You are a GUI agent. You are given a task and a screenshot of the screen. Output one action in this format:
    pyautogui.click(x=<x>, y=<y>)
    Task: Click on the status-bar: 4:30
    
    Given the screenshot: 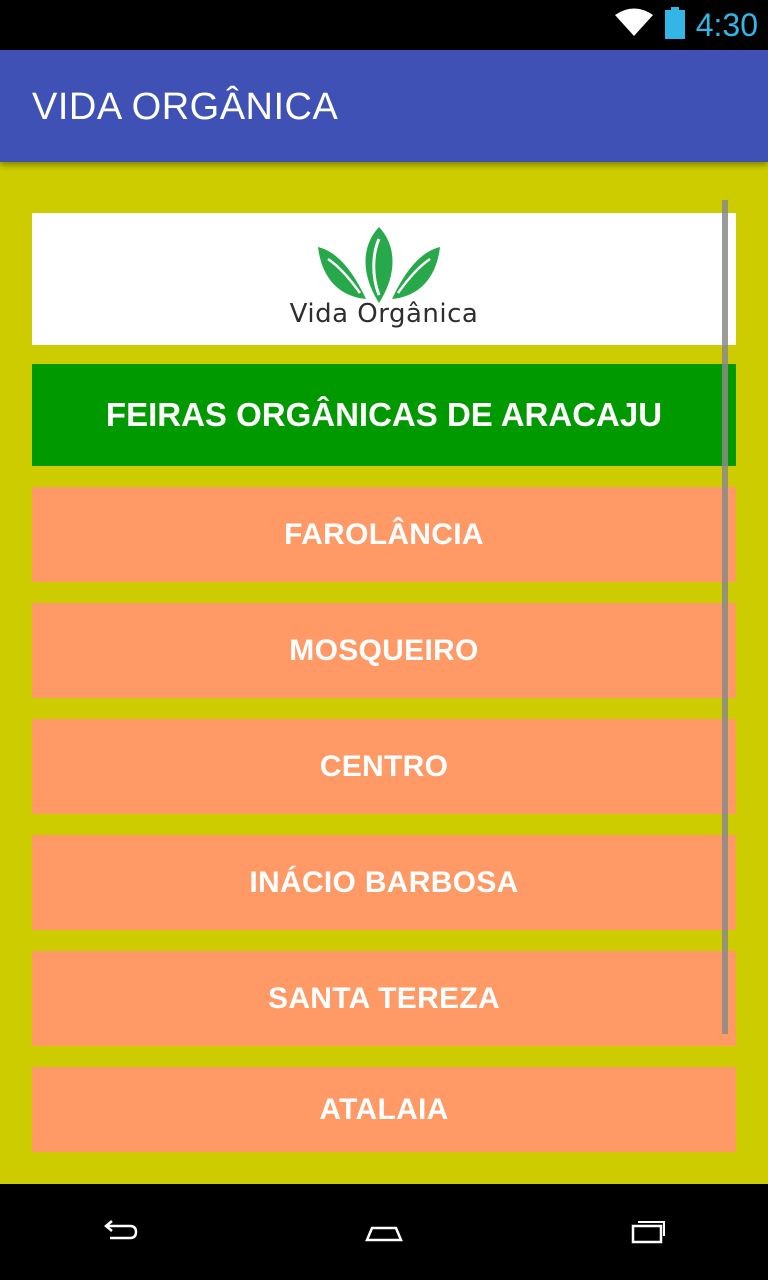 What is the action you would take?
    pyautogui.click(x=384, y=25)
    